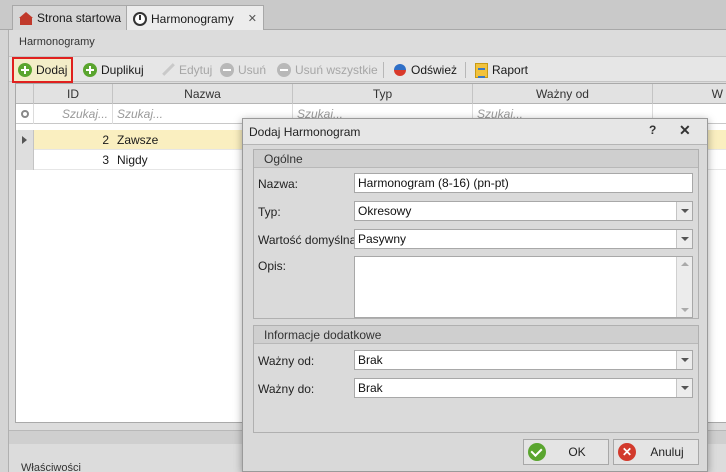  I want to click on column-header-valid-from: Ważny od, so click(563, 94).